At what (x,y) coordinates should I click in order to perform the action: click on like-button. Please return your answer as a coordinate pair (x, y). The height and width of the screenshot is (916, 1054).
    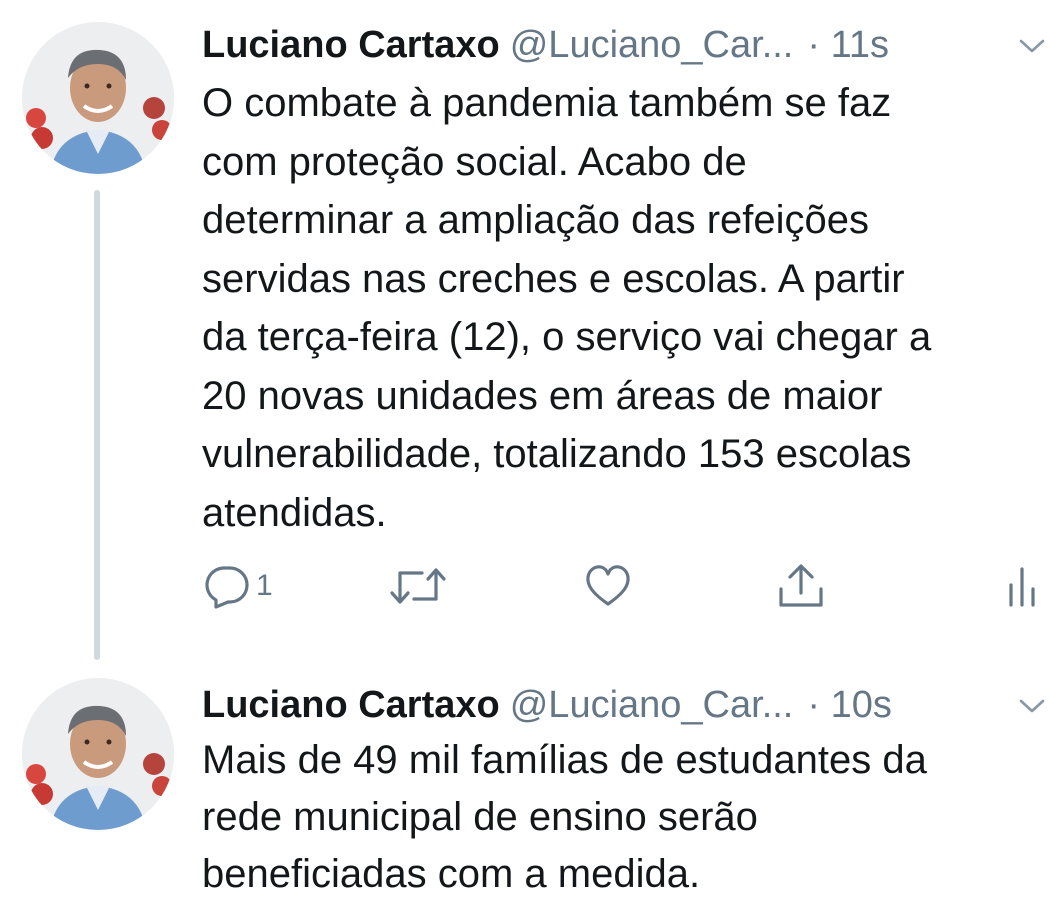
    Looking at the image, I should click on (608, 586).